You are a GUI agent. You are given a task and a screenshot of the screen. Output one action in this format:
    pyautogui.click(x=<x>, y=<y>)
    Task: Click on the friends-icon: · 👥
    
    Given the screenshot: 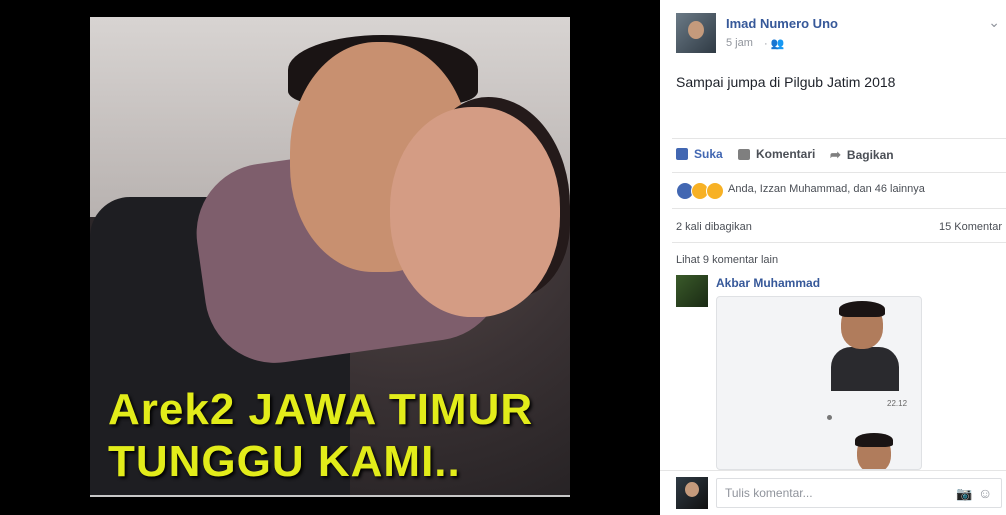 What is the action you would take?
    pyautogui.click(x=774, y=43)
    